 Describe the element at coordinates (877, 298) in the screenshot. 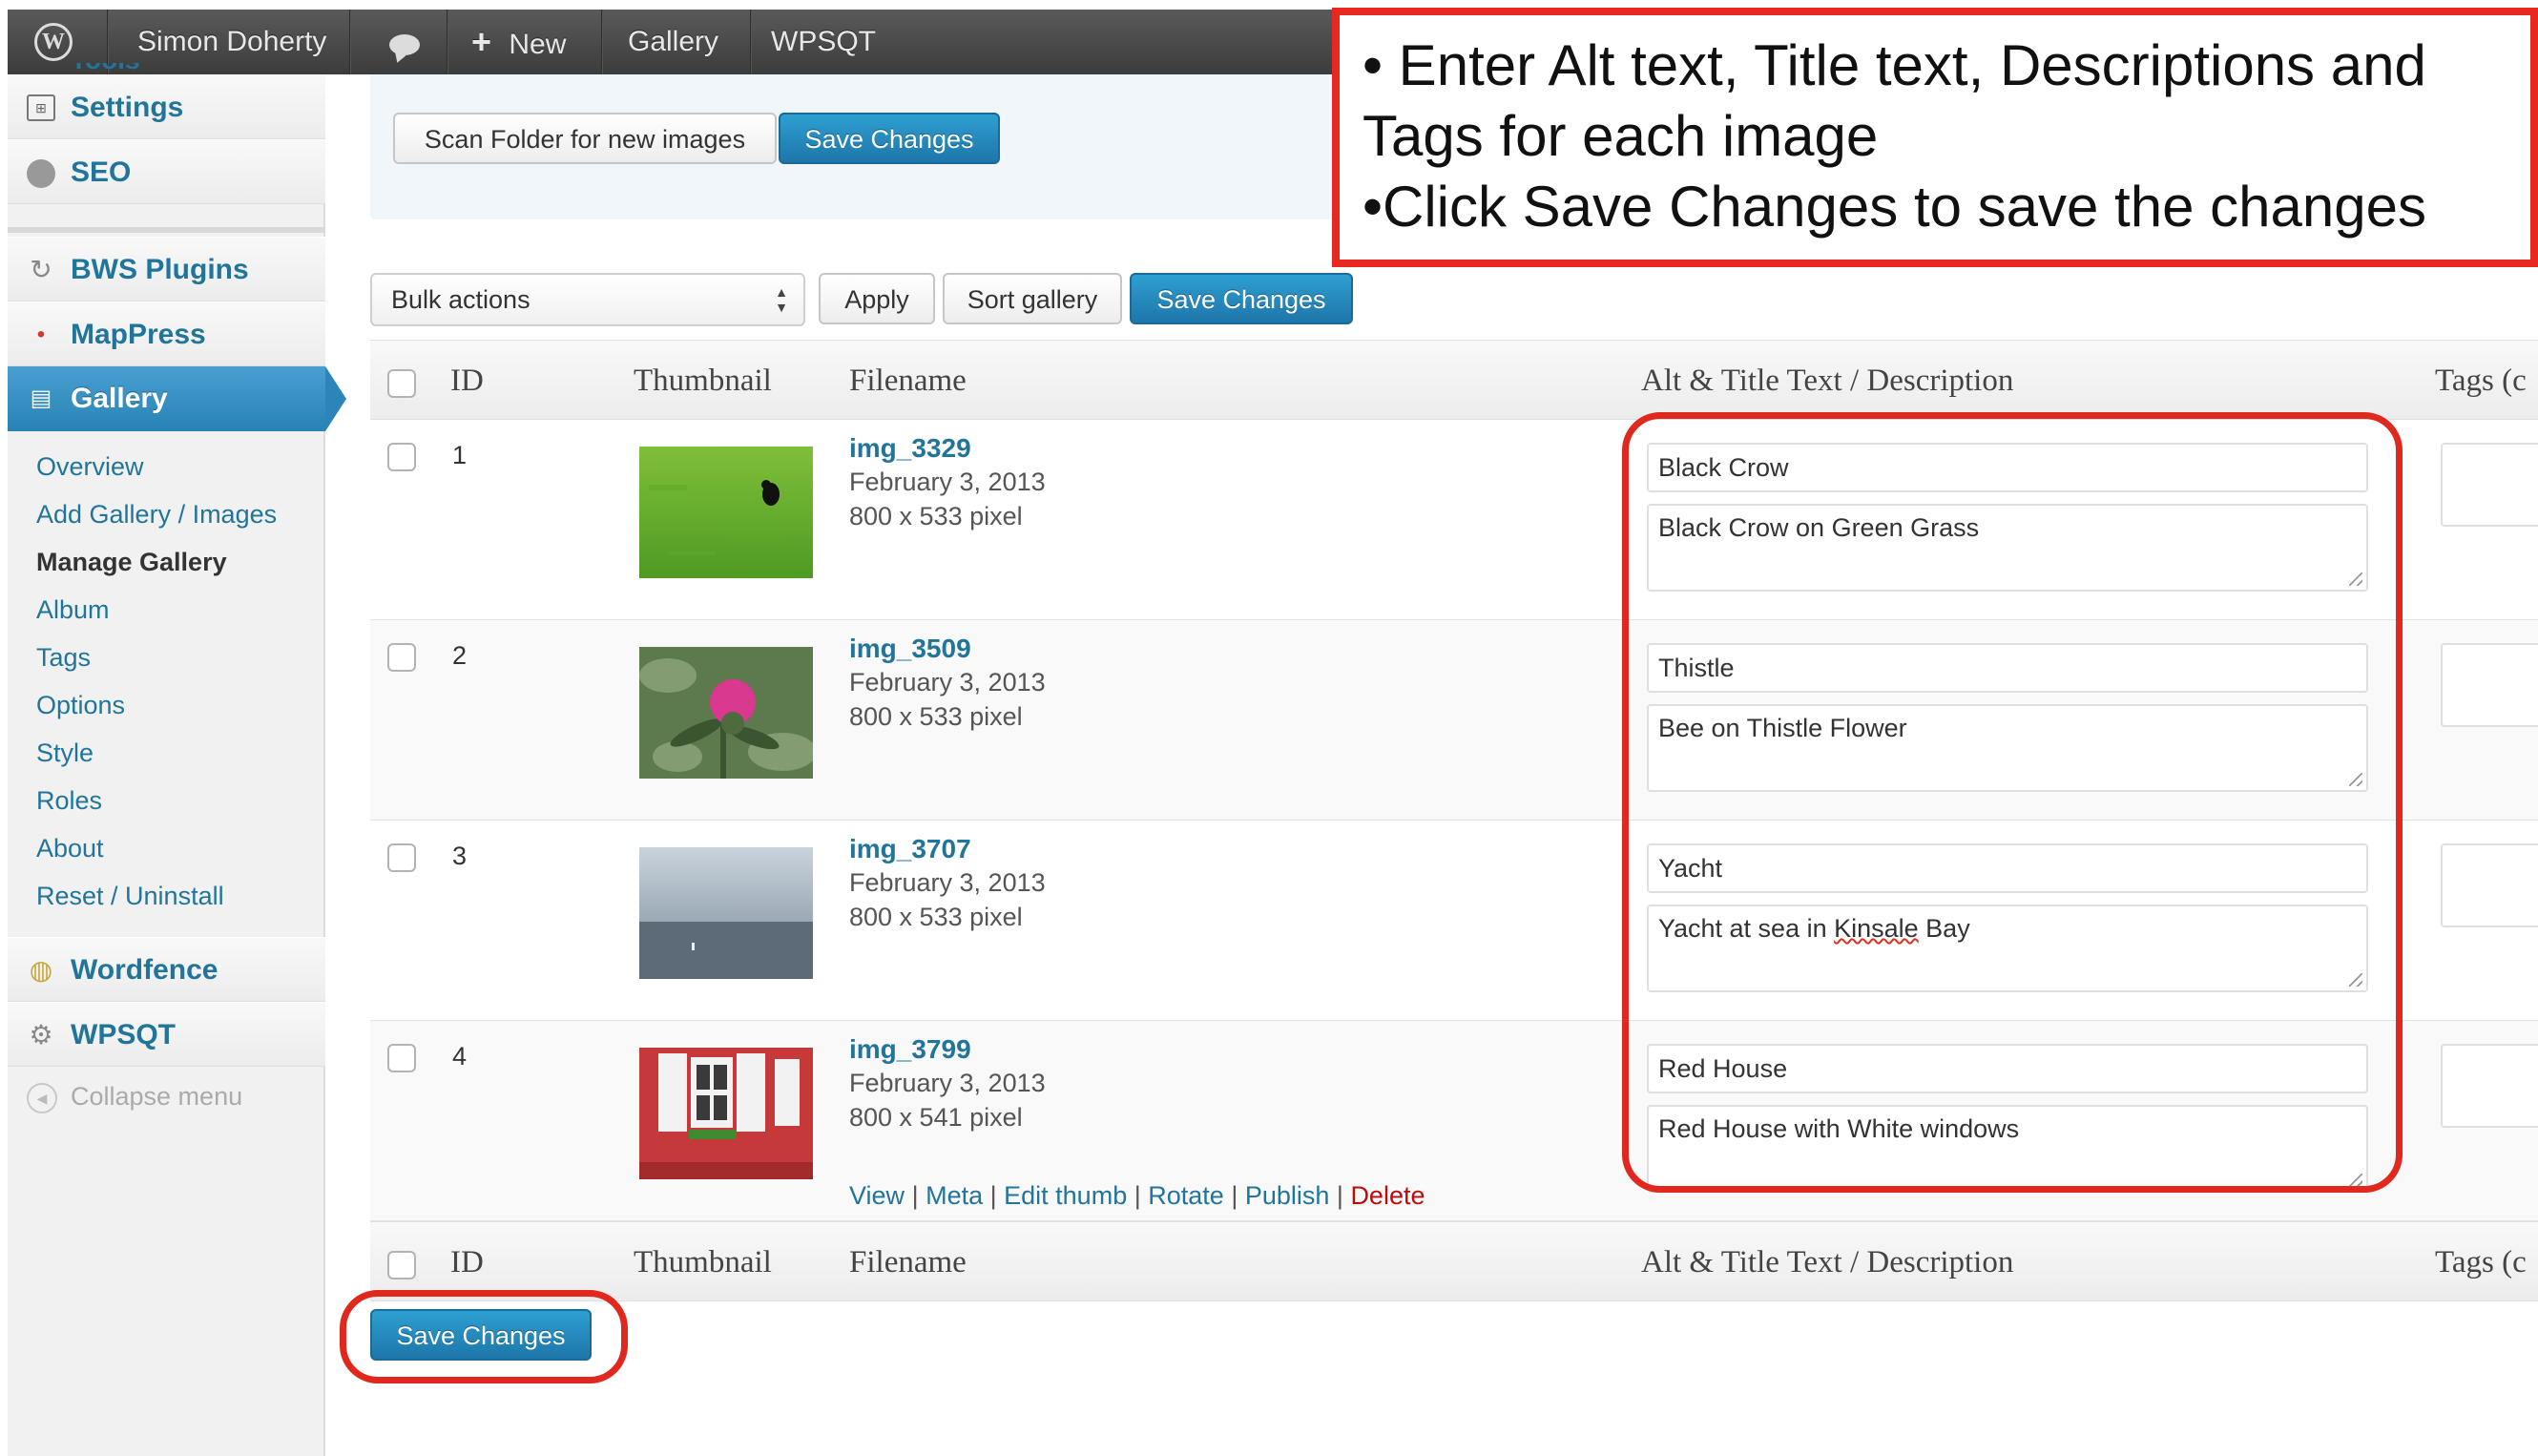

I see `apply-button: Apply` at that location.